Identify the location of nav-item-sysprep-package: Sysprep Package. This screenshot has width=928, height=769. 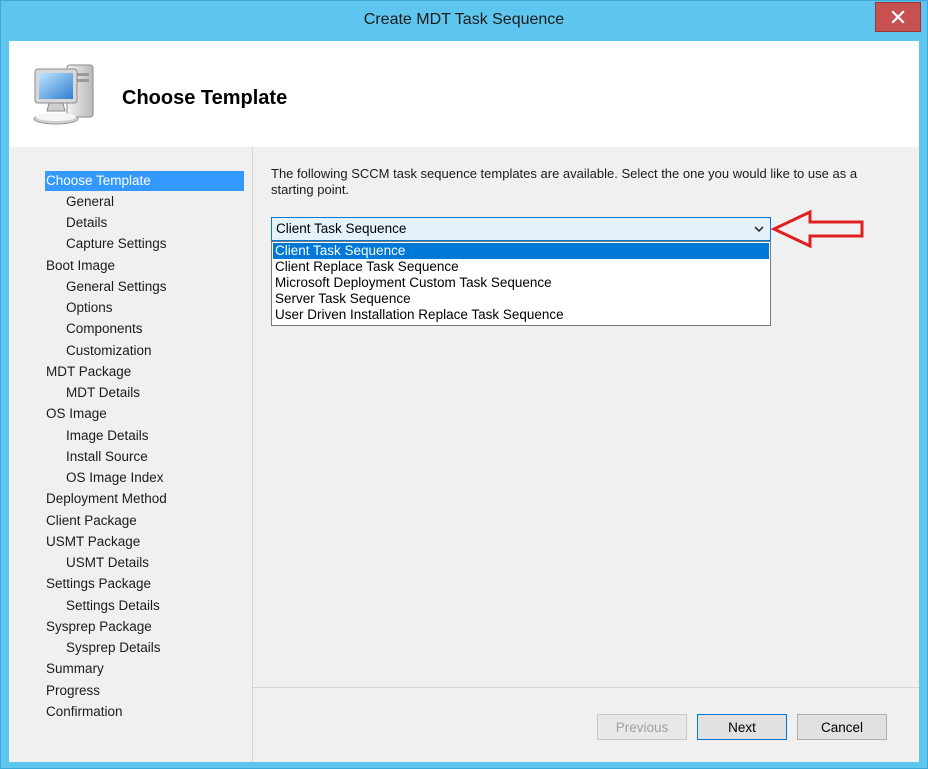
(99, 627).